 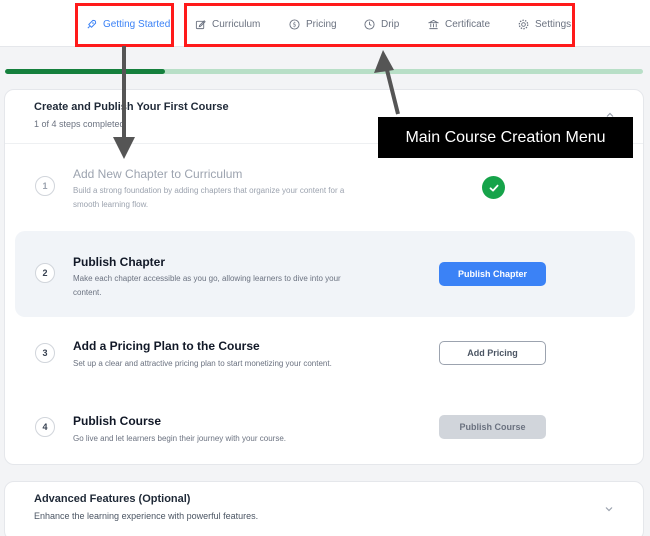 I want to click on getting-started-highlight-box, so click(x=124, y=25).